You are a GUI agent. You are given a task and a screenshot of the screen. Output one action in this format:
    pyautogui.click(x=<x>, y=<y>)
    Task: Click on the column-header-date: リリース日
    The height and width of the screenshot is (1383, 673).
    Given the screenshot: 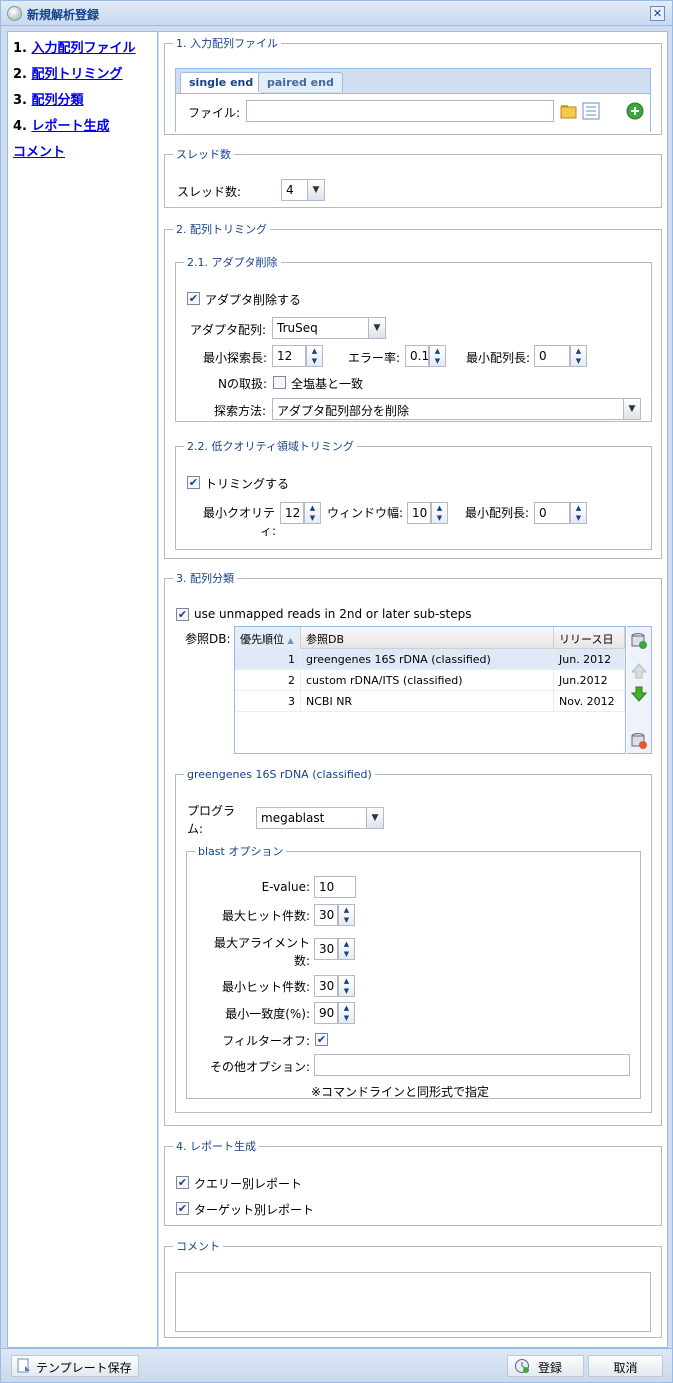 What is the action you would take?
    pyautogui.click(x=589, y=638)
    